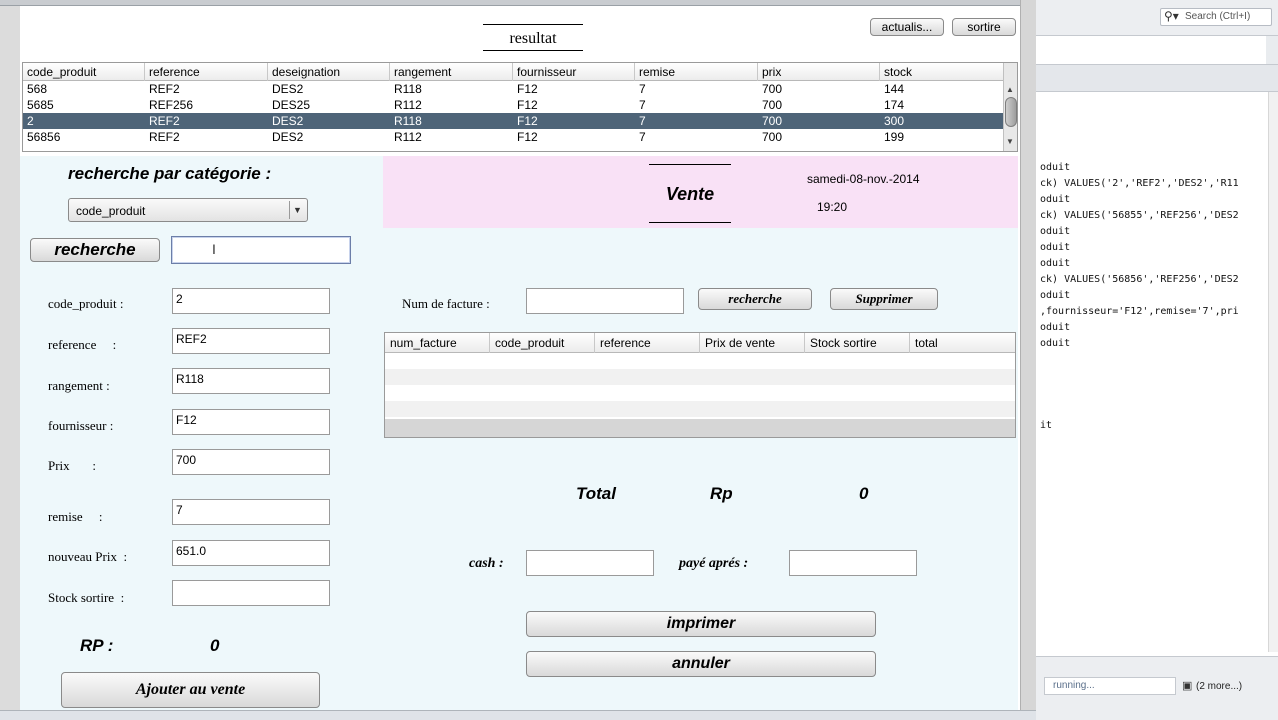 Image resolution: width=1278 pixels, height=720 pixels. What do you see at coordinates (214, 249) in the screenshot?
I see `text-cursor-icon: I` at bounding box center [214, 249].